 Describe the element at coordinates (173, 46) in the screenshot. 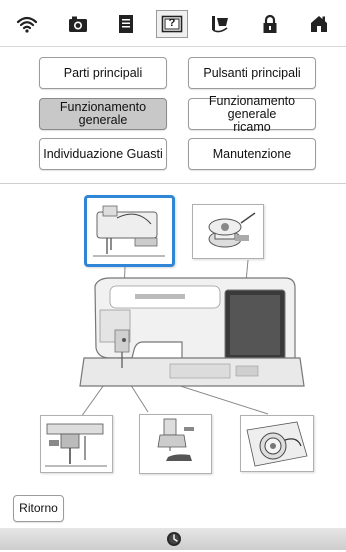

I see `toolbar-divider` at that location.